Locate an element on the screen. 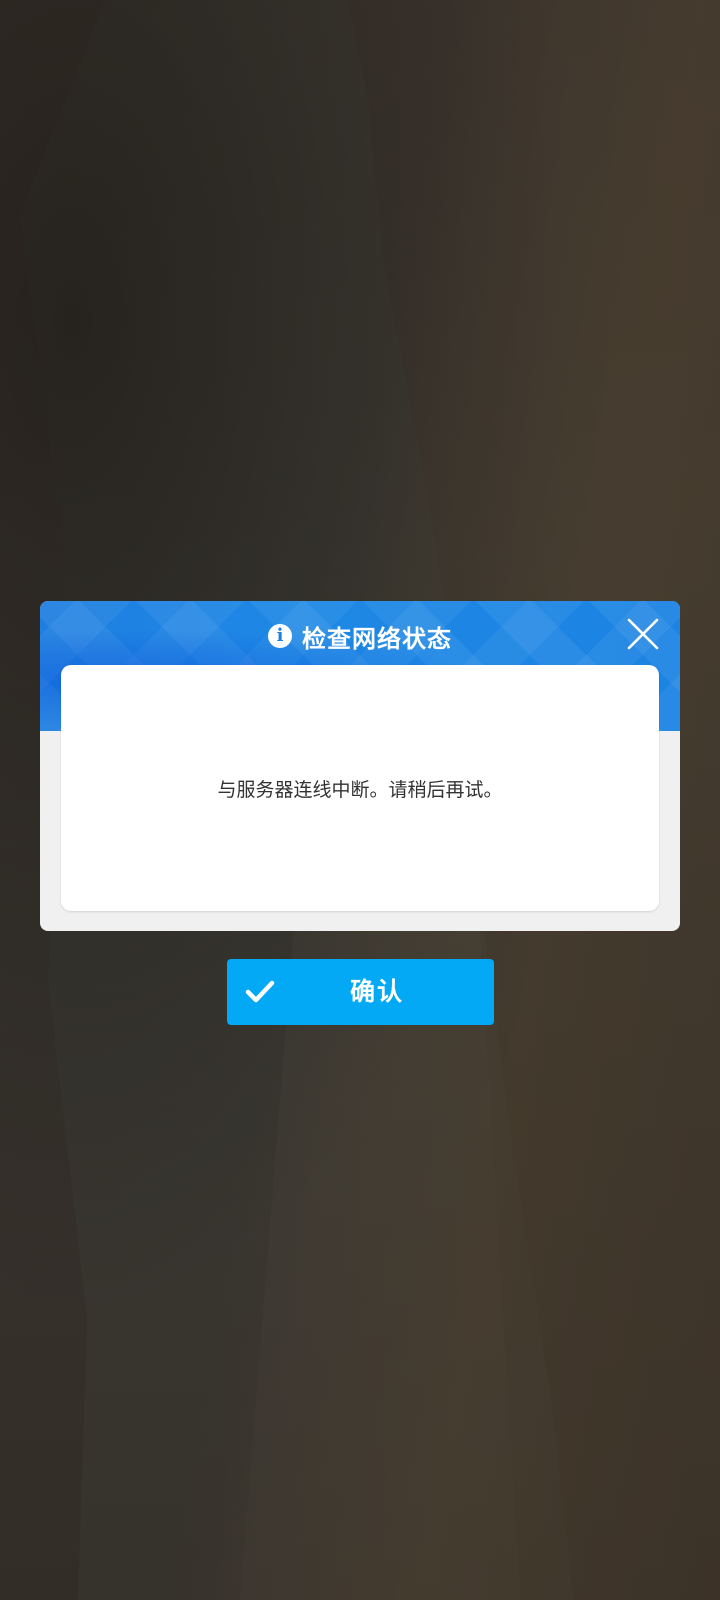 The height and width of the screenshot is (1600, 720). info-icon: i is located at coordinates (280, 636).